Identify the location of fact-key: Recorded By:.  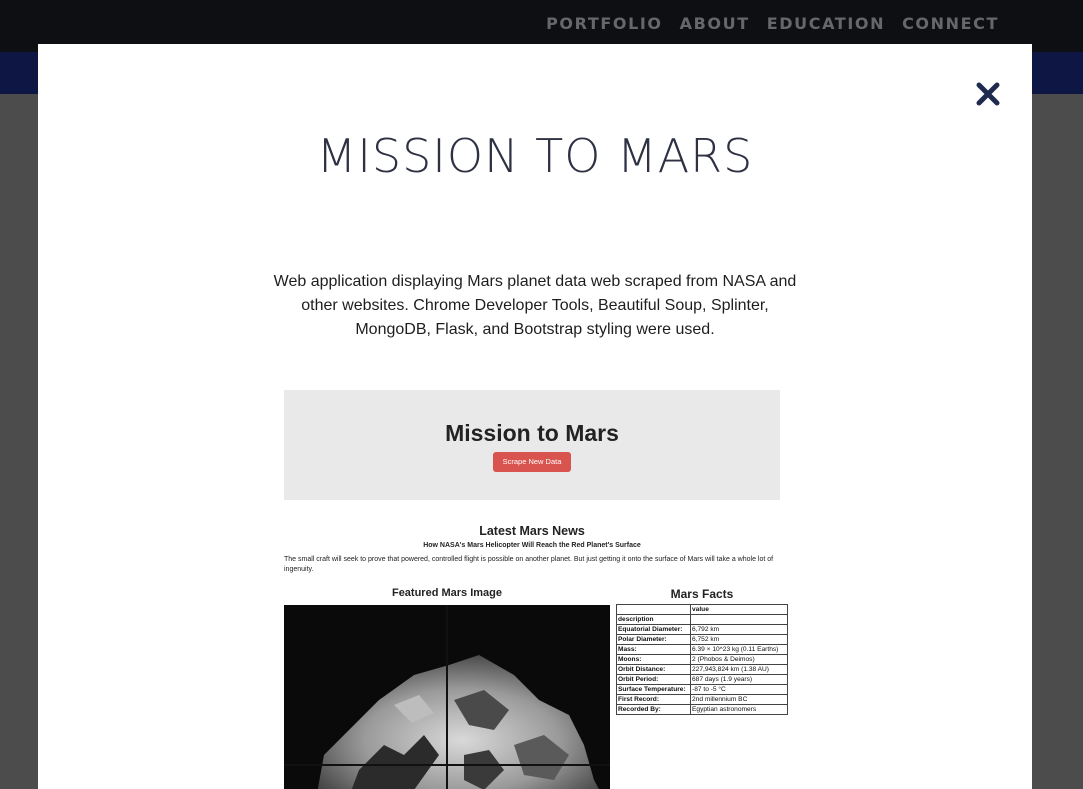
(653, 709).